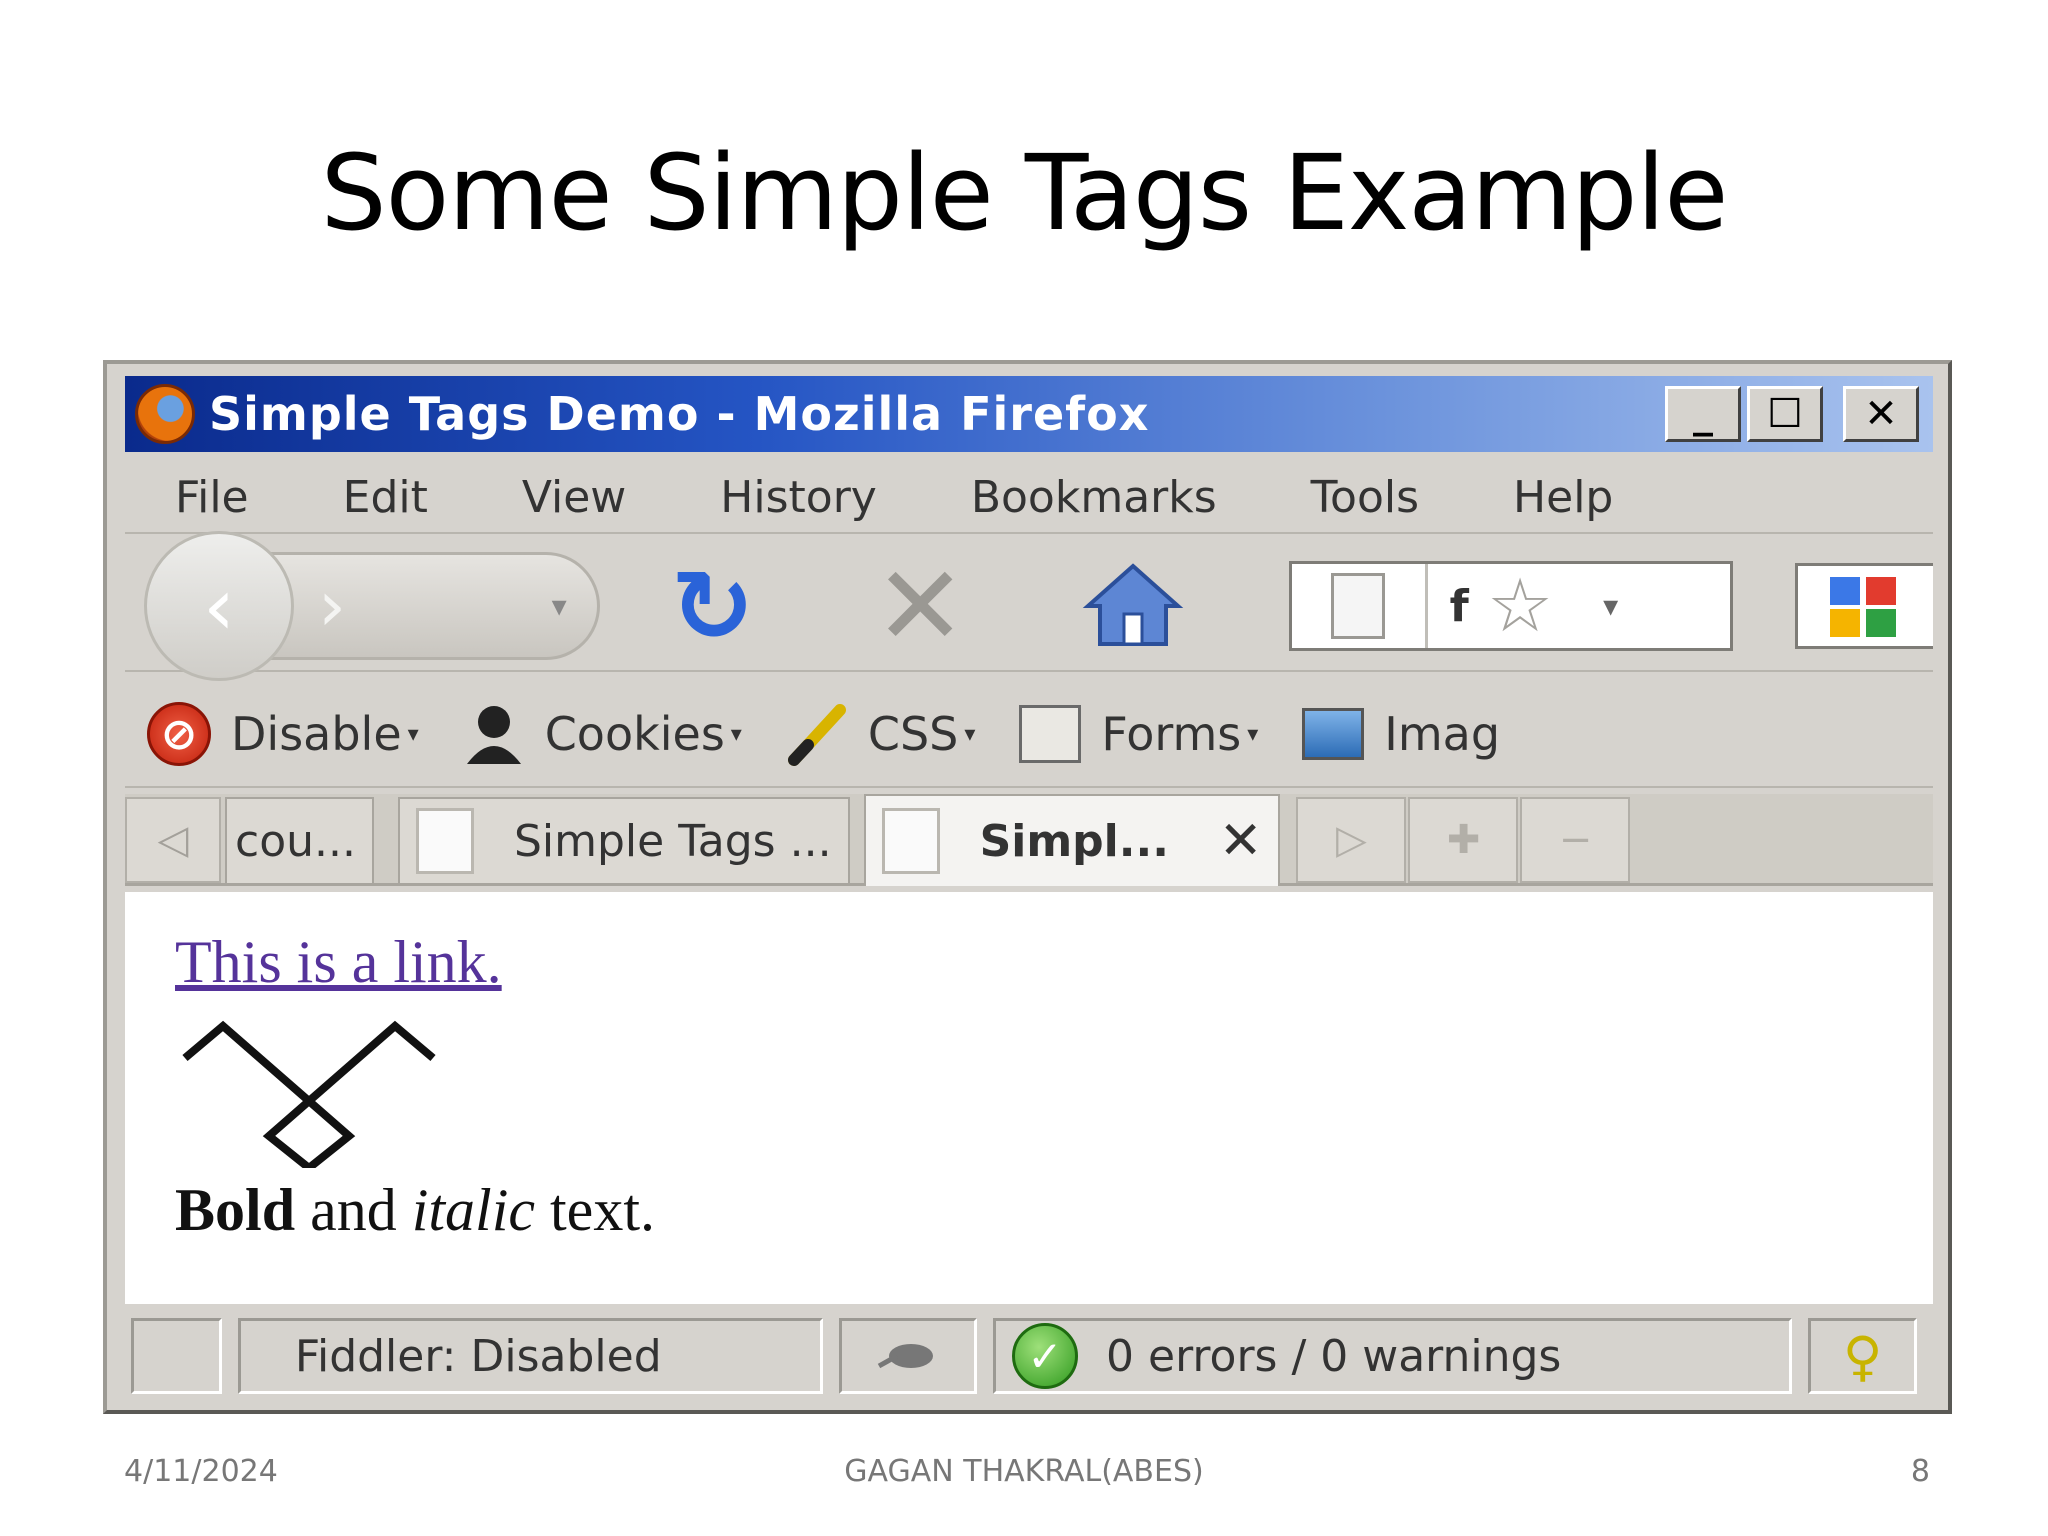 This screenshot has height=1536, width=2048. I want to click on disable-menu: ⊘ Disable ▾, so click(283, 734).